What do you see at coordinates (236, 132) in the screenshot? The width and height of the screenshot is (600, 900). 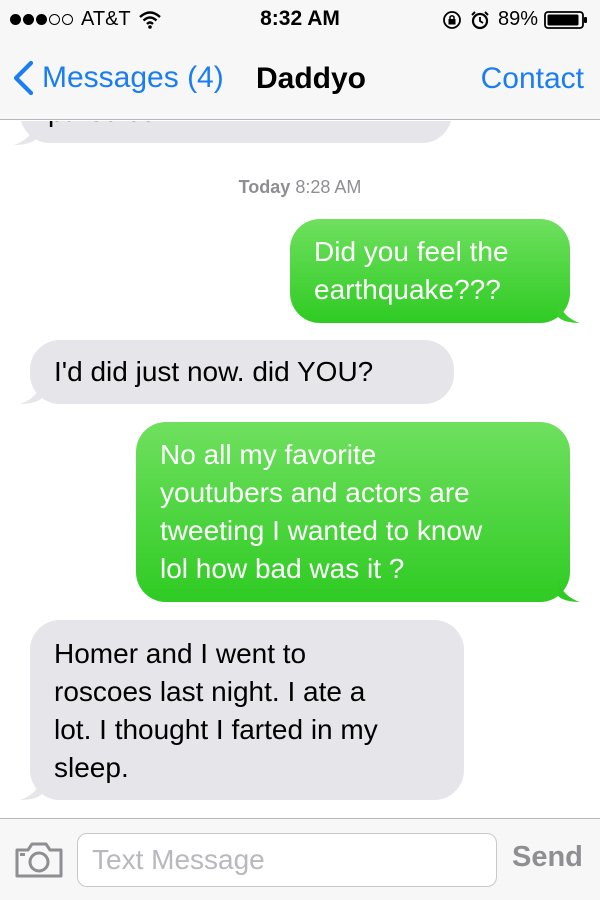 I see `message-bubble-incoming: parodies.` at bounding box center [236, 132].